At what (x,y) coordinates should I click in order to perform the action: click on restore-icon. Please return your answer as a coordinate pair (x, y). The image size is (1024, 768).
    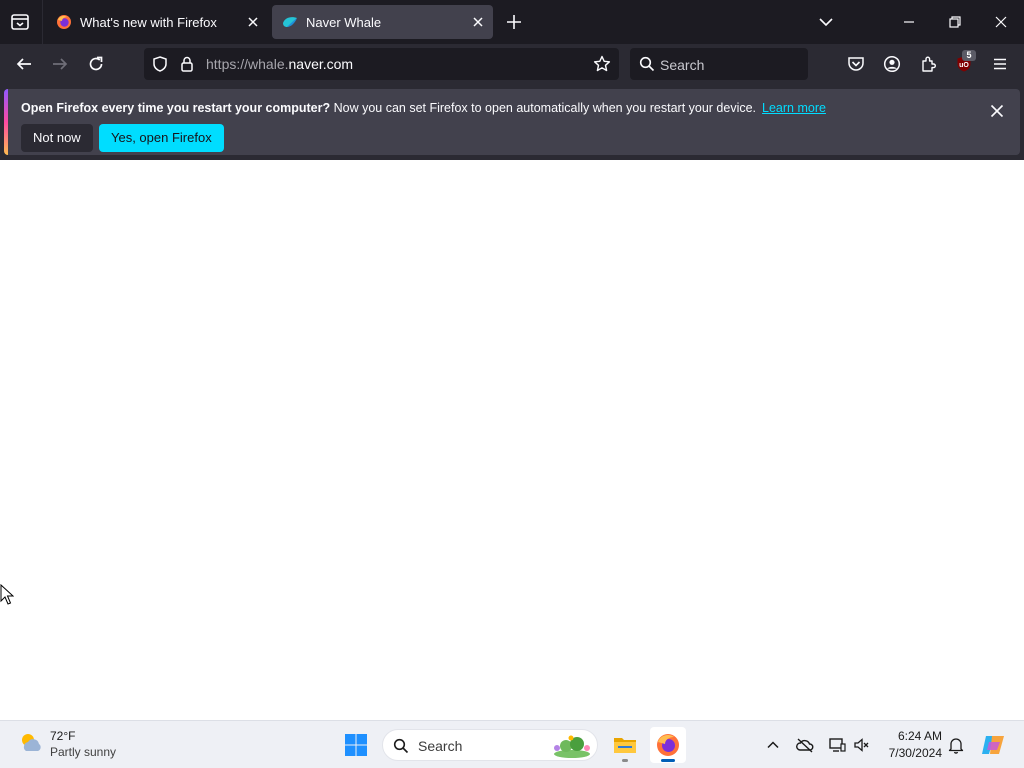
    Looking at the image, I should click on (955, 22).